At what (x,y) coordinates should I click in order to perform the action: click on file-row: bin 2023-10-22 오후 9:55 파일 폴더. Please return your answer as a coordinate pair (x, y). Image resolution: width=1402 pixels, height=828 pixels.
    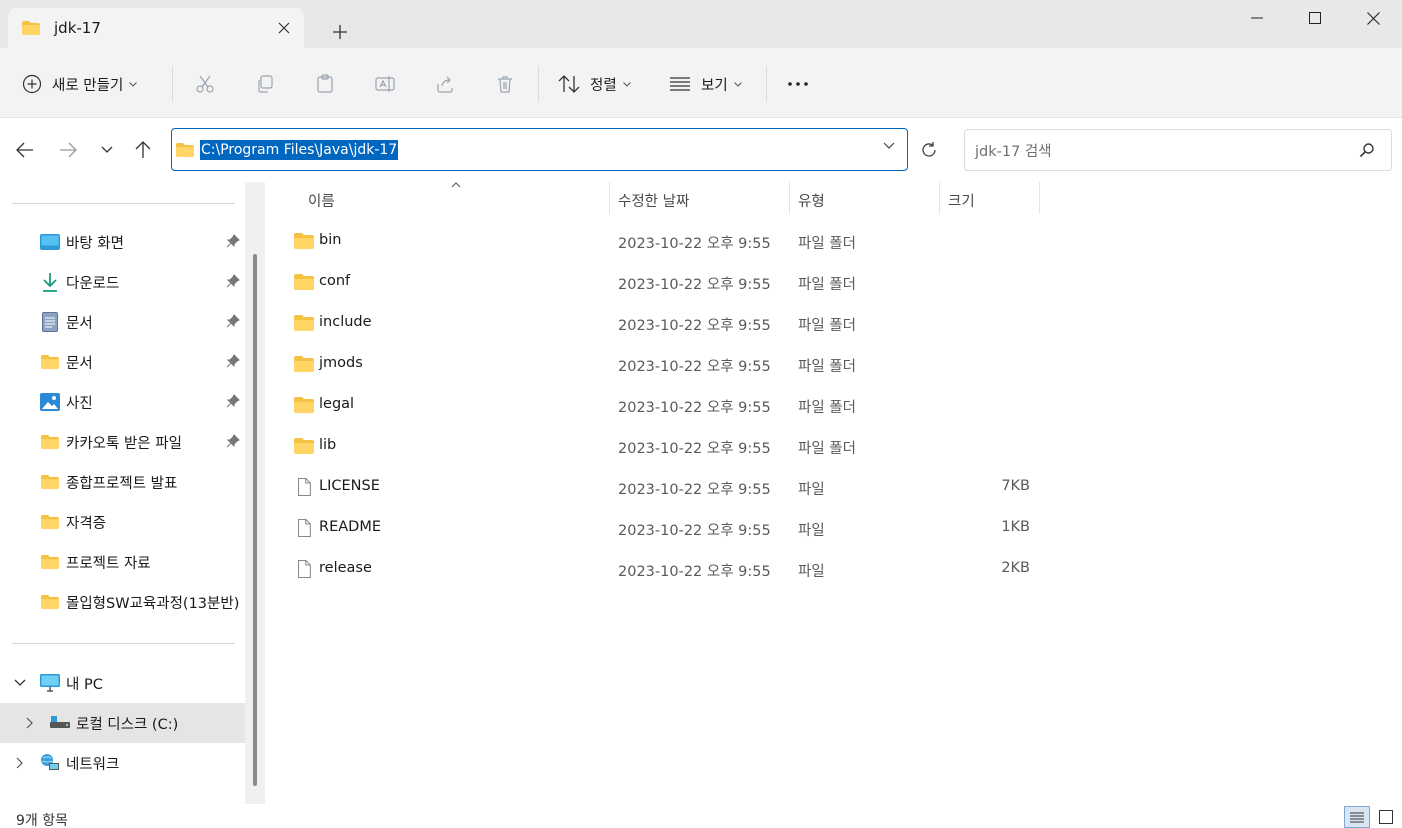
    Looking at the image, I should click on (660, 241).